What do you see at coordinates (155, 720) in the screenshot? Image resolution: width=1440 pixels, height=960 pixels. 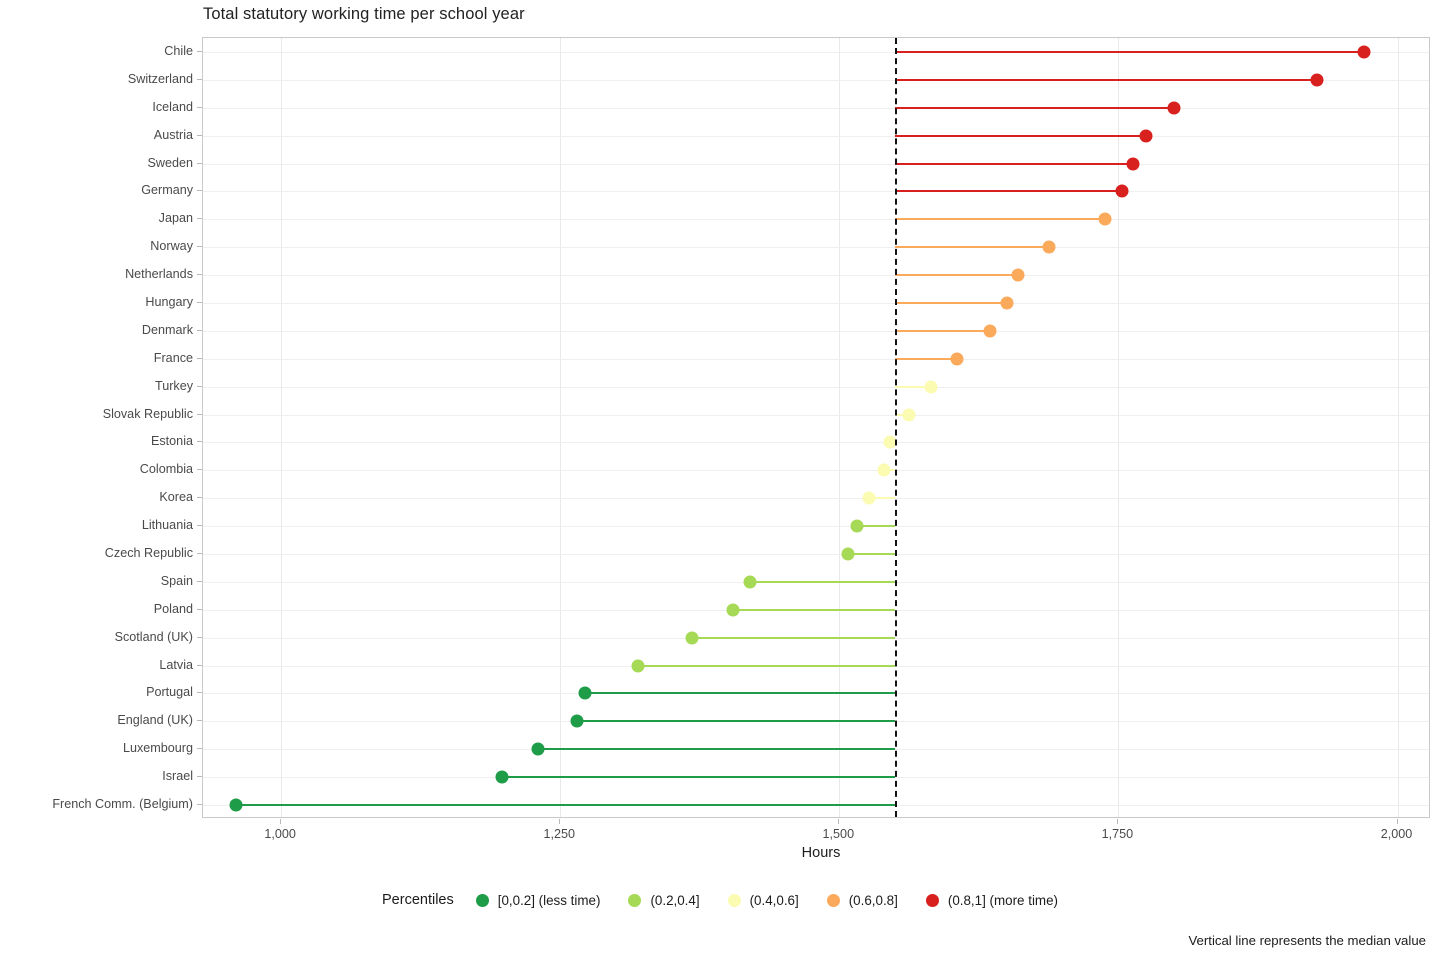 I see `y-axis-tick-label: England (UK)` at bounding box center [155, 720].